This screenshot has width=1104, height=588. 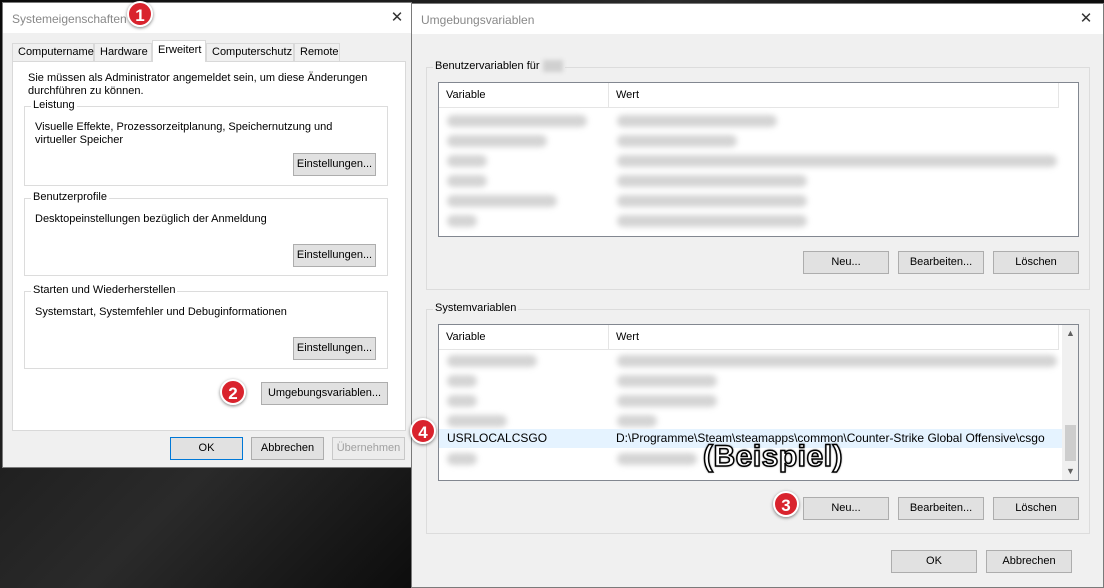 What do you see at coordinates (1036, 508) in the screenshot?
I see `system-delete-button: Löschen` at bounding box center [1036, 508].